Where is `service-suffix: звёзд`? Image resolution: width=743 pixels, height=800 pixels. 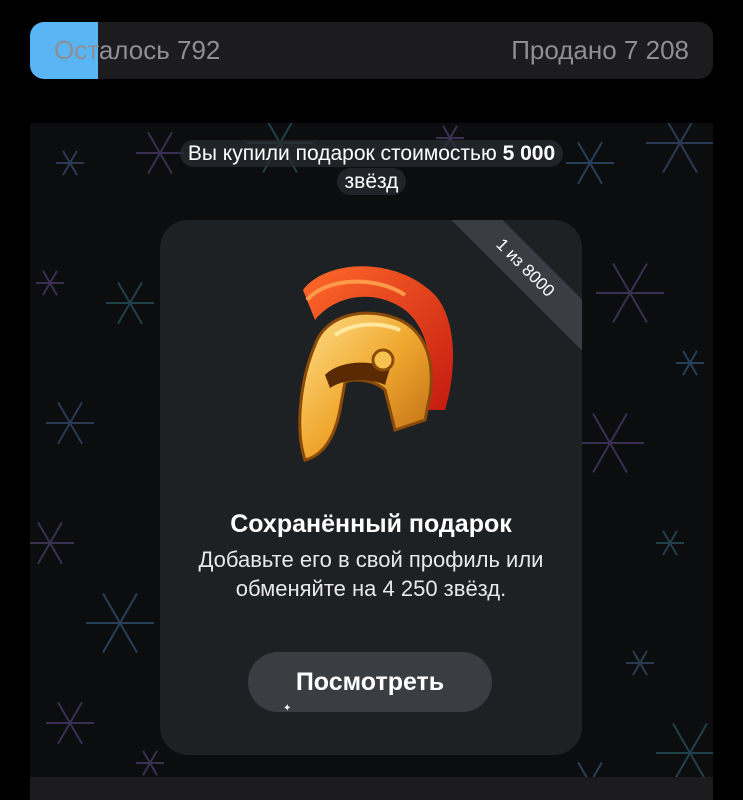 service-suffix: звёзд is located at coordinates (371, 181).